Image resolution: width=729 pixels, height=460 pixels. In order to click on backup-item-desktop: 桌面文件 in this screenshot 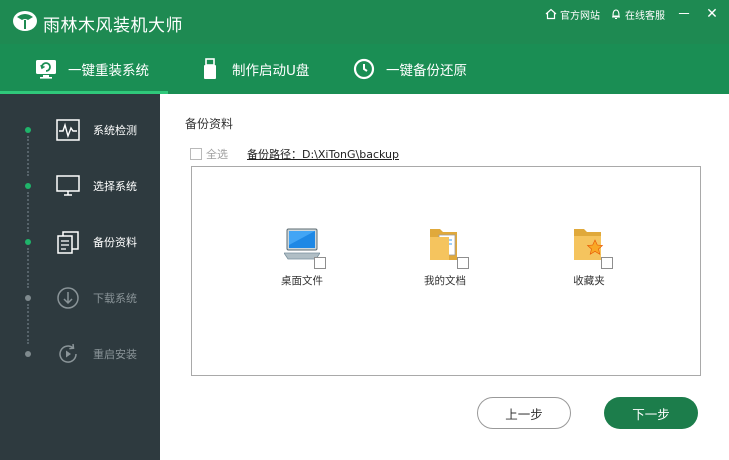, I will do `click(302, 255)`.